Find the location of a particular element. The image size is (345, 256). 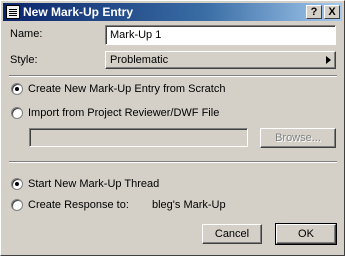

import-path-field is located at coordinates (138, 137).